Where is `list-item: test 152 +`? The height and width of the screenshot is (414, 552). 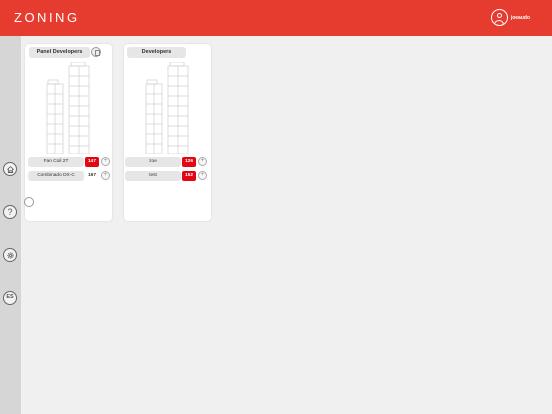 list-item: test 152 + is located at coordinates (166, 176).